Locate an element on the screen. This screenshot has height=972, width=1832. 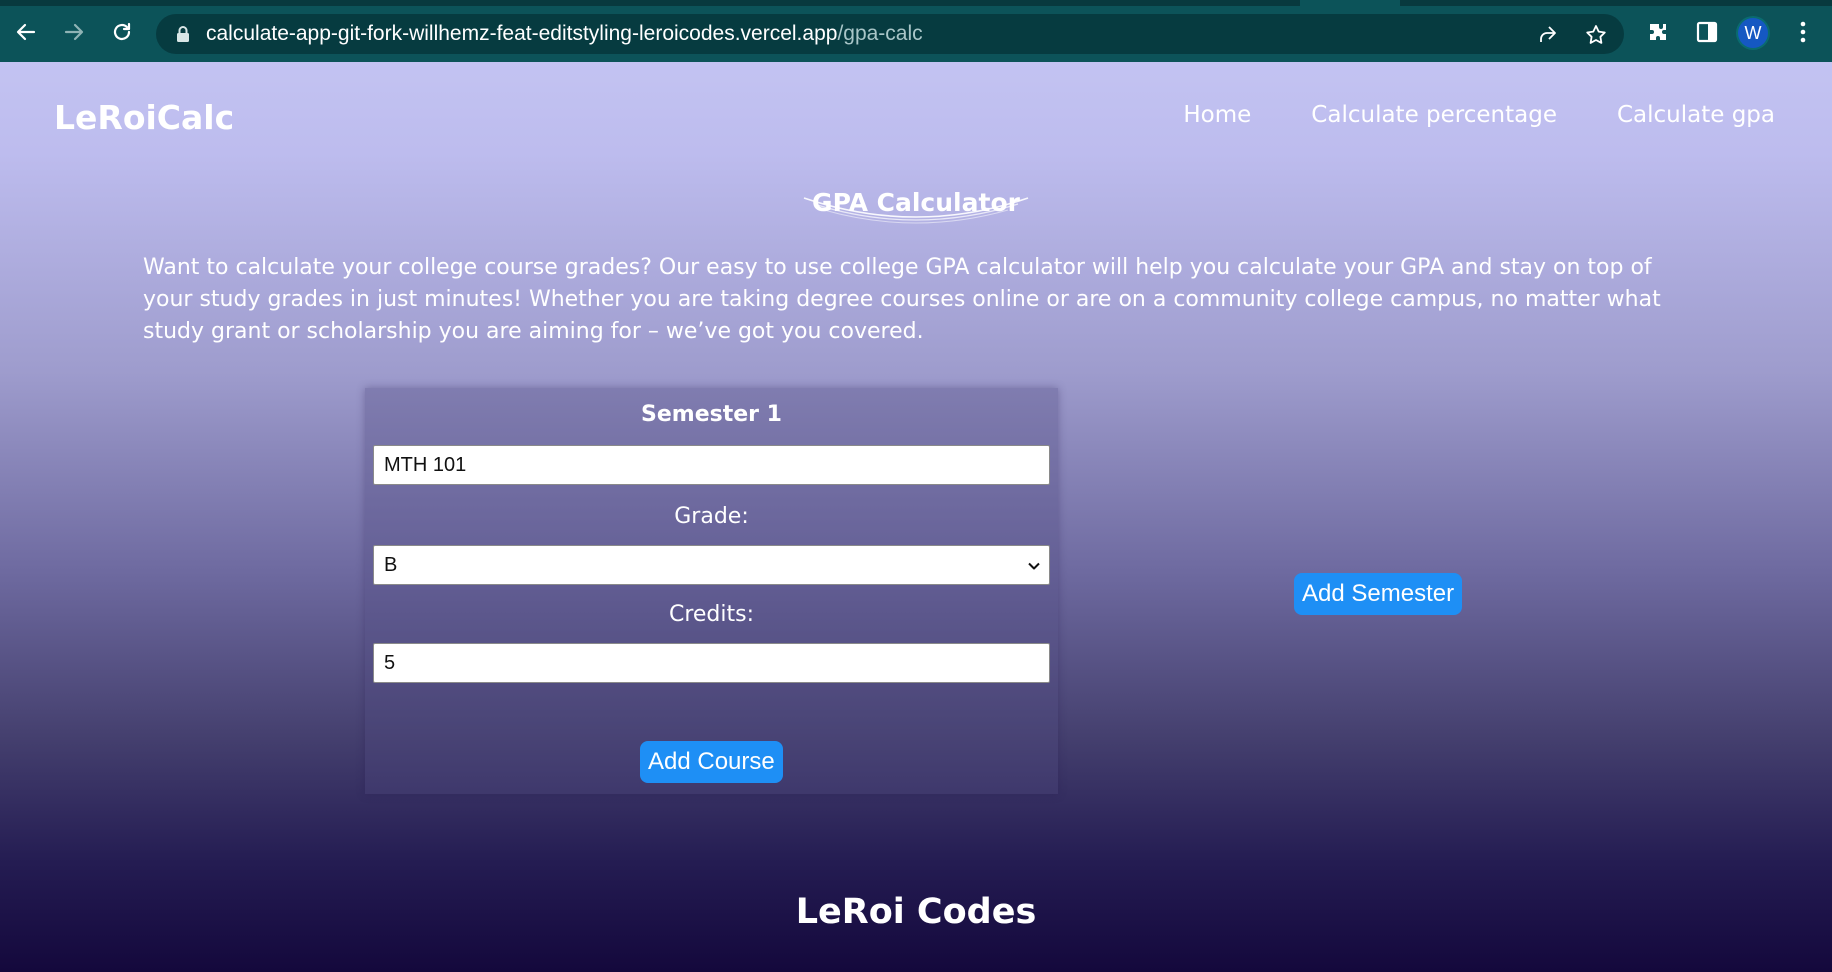
nav-link-calculate-percentage: Calculate percentage is located at coordinates (1434, 115).